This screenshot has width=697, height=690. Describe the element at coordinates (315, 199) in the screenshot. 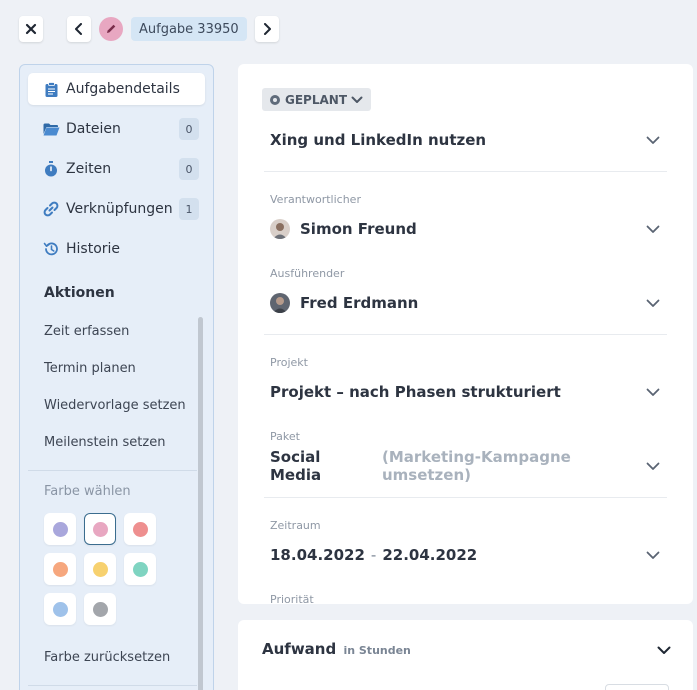

I see `responsible-label: Verantwortlicher` at that location.